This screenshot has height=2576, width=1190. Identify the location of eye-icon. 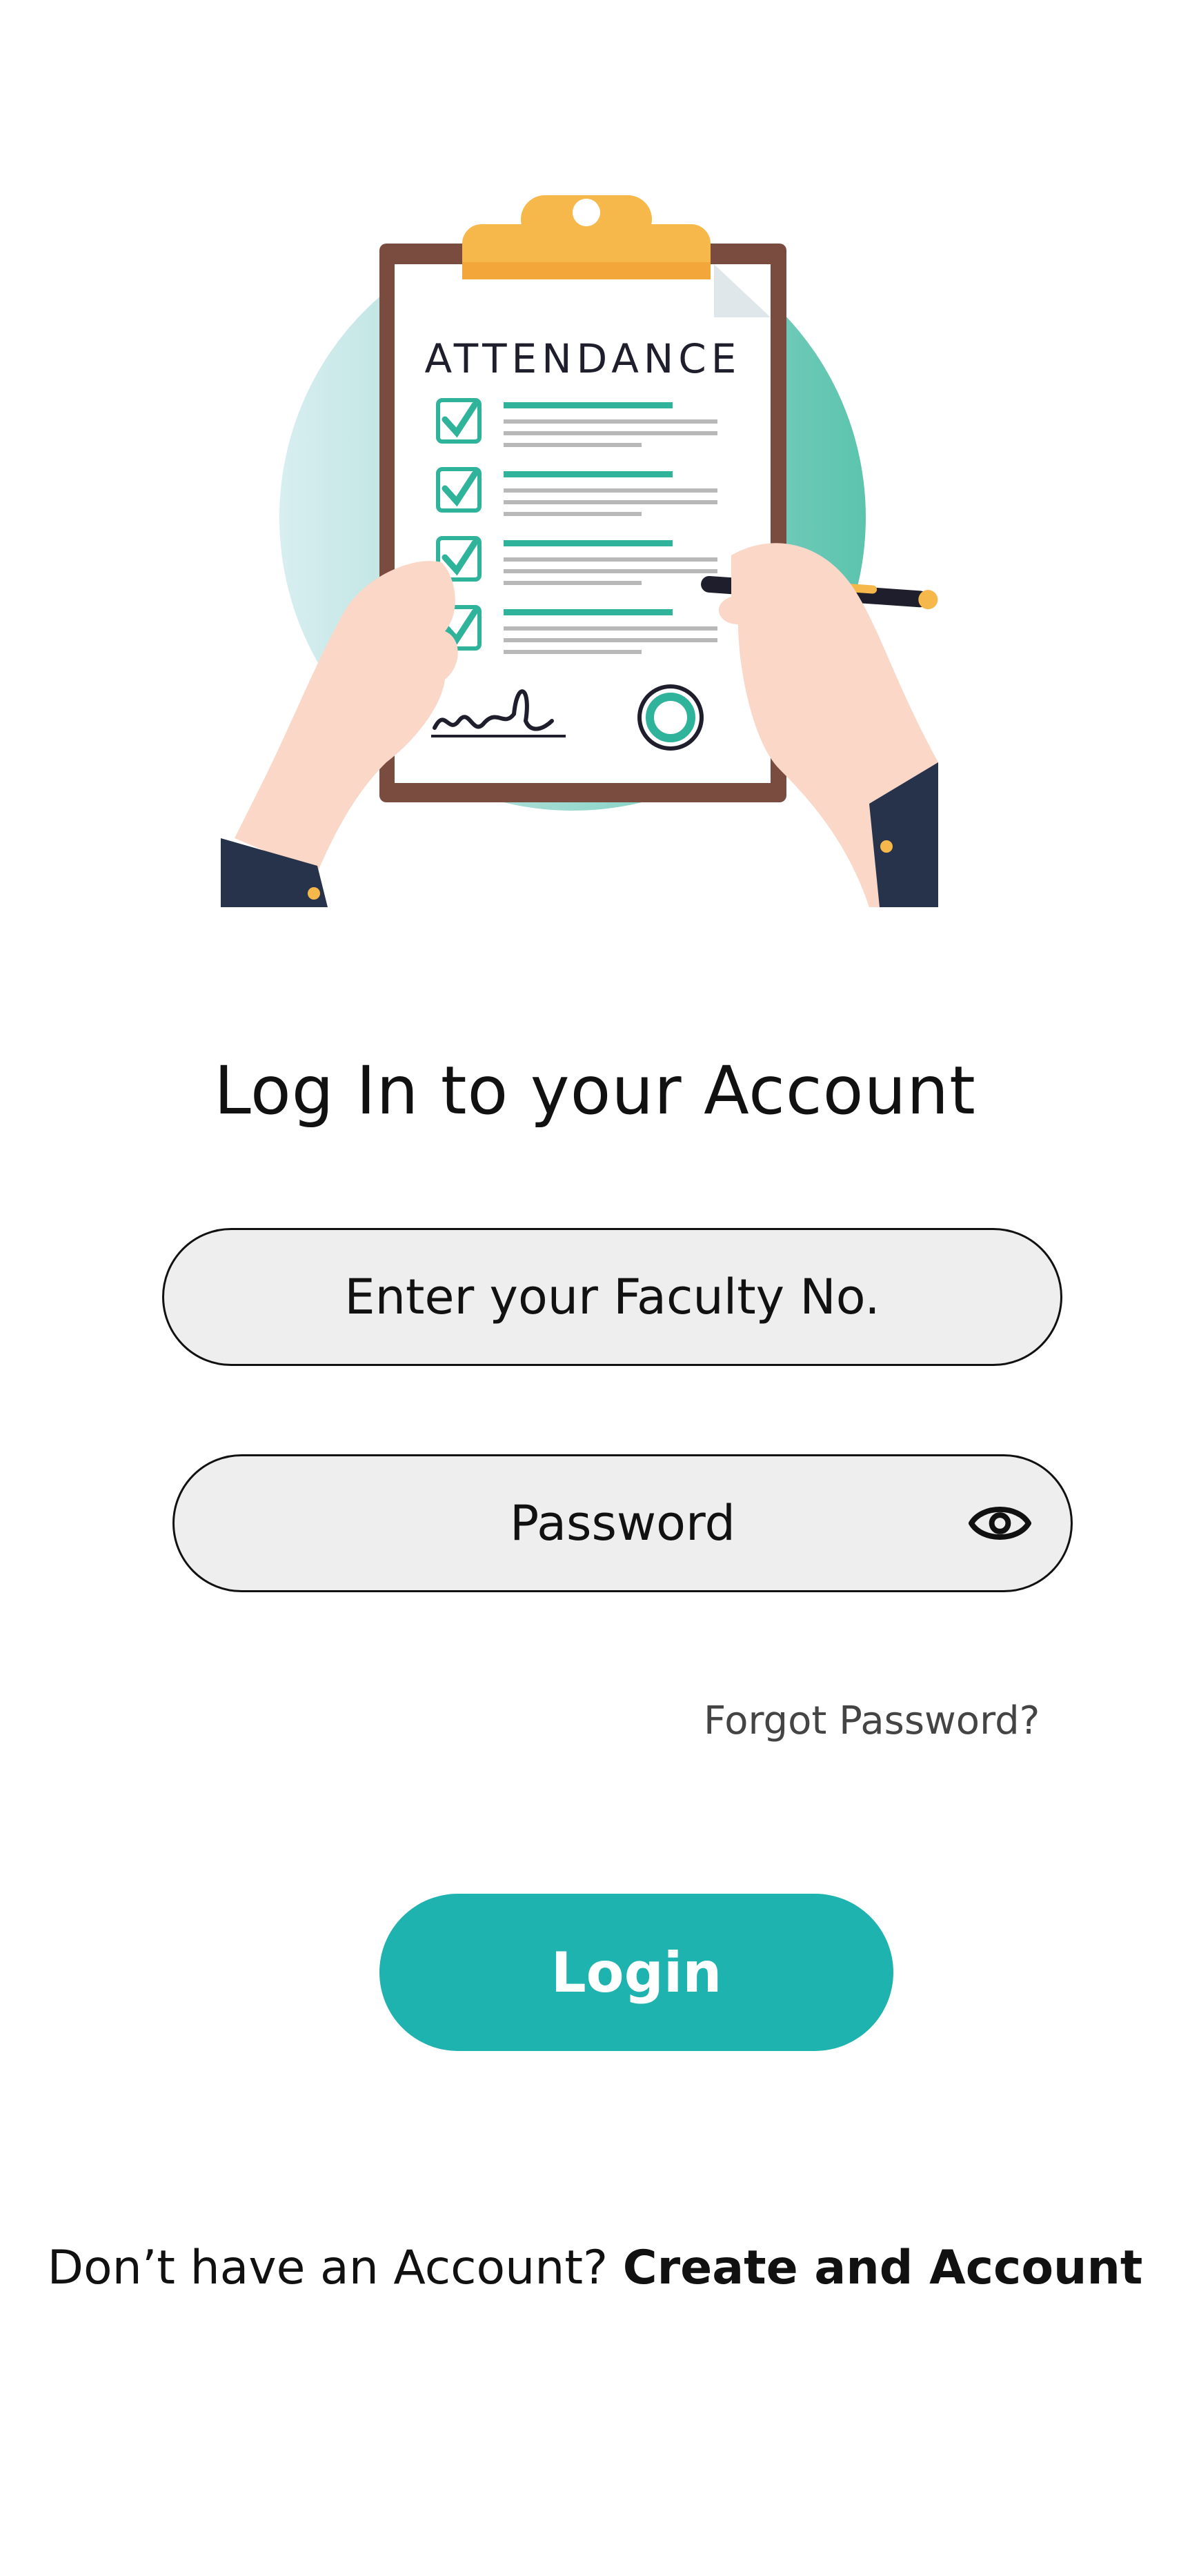
(1000, 1523).